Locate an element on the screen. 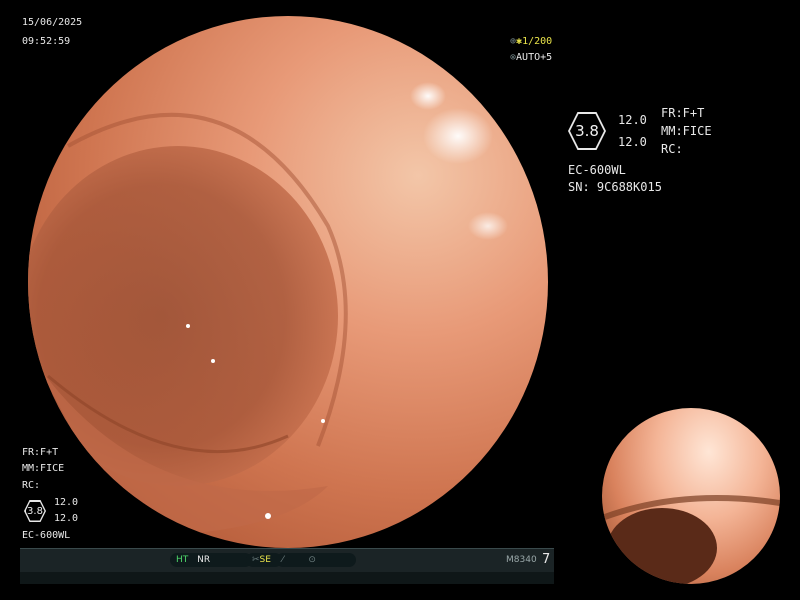 This screenshot has width=800, height=600. left-scope-model: EC-600WL is located at coordinates (46, 535).